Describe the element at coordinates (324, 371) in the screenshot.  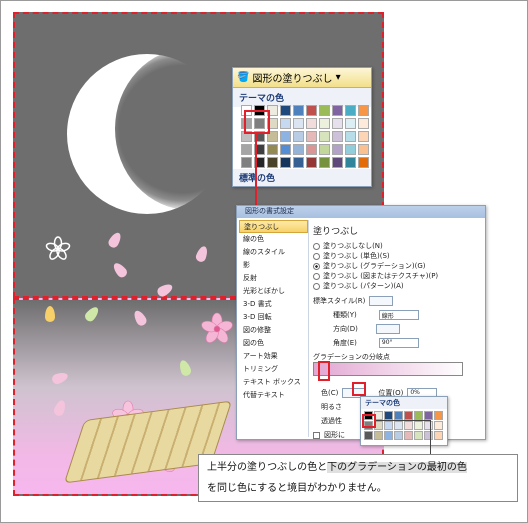
I see `gradient-stop-highlight` at that location.